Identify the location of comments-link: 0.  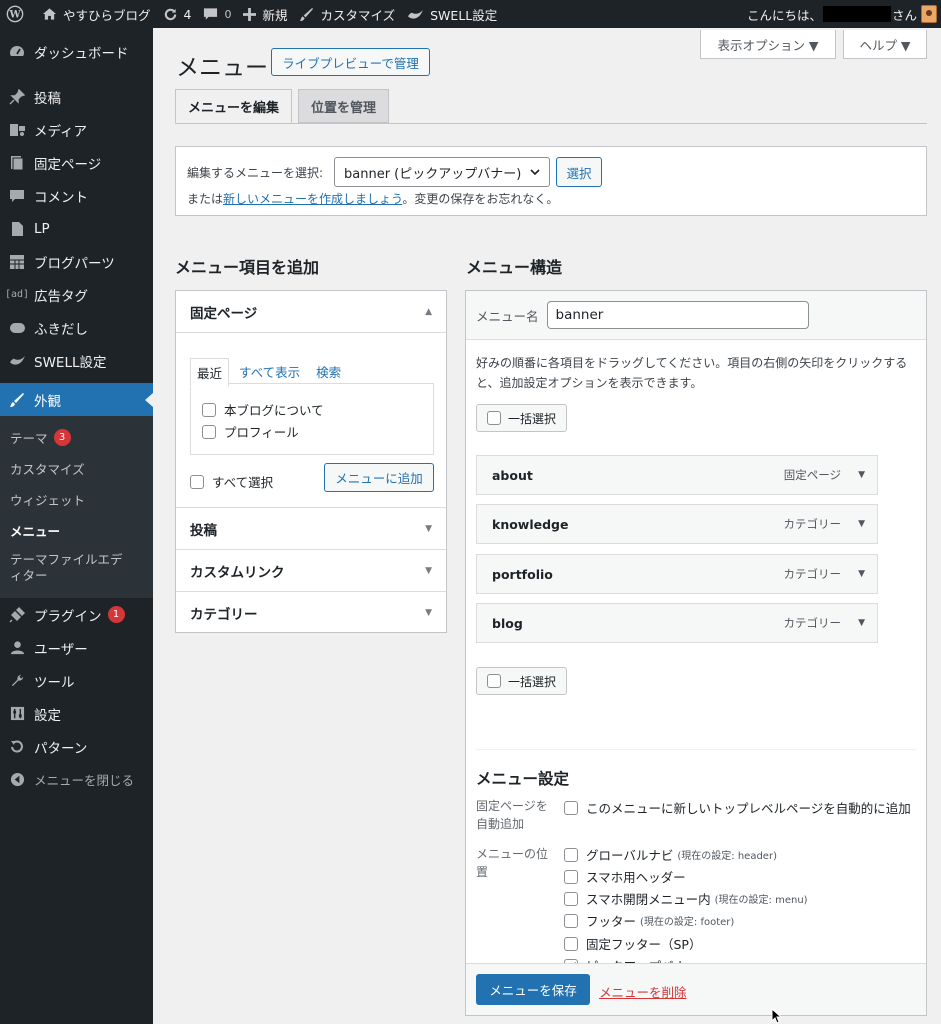
(217, 14).